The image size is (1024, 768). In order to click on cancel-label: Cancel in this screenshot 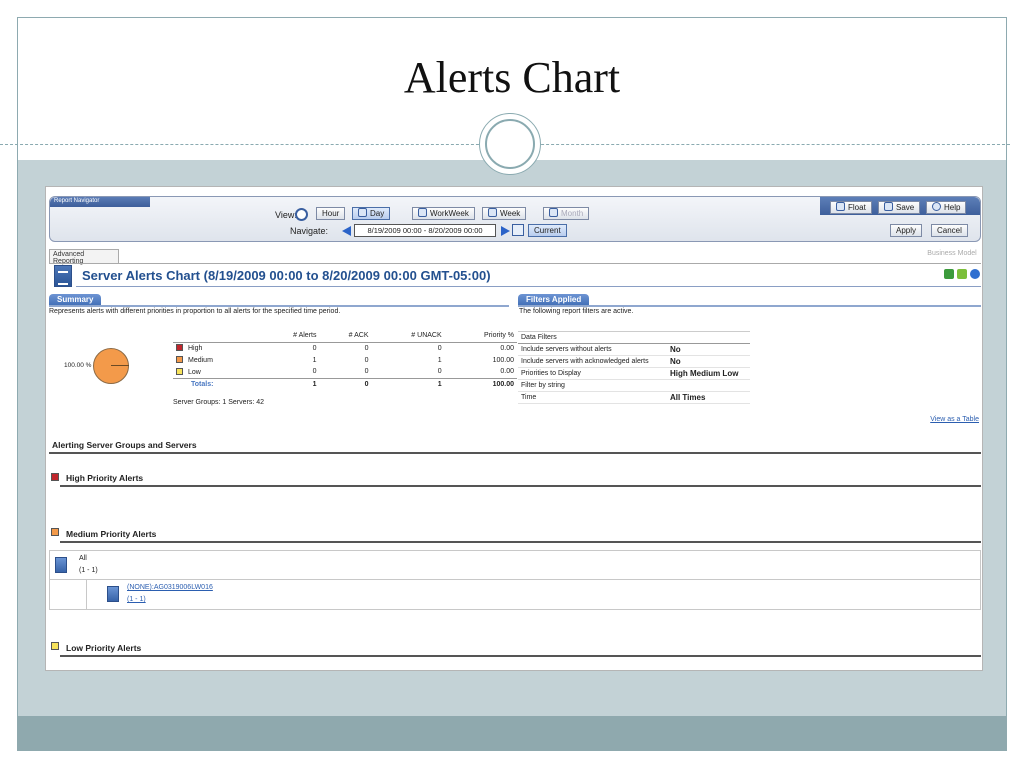, I will do `click(949, 230)`.